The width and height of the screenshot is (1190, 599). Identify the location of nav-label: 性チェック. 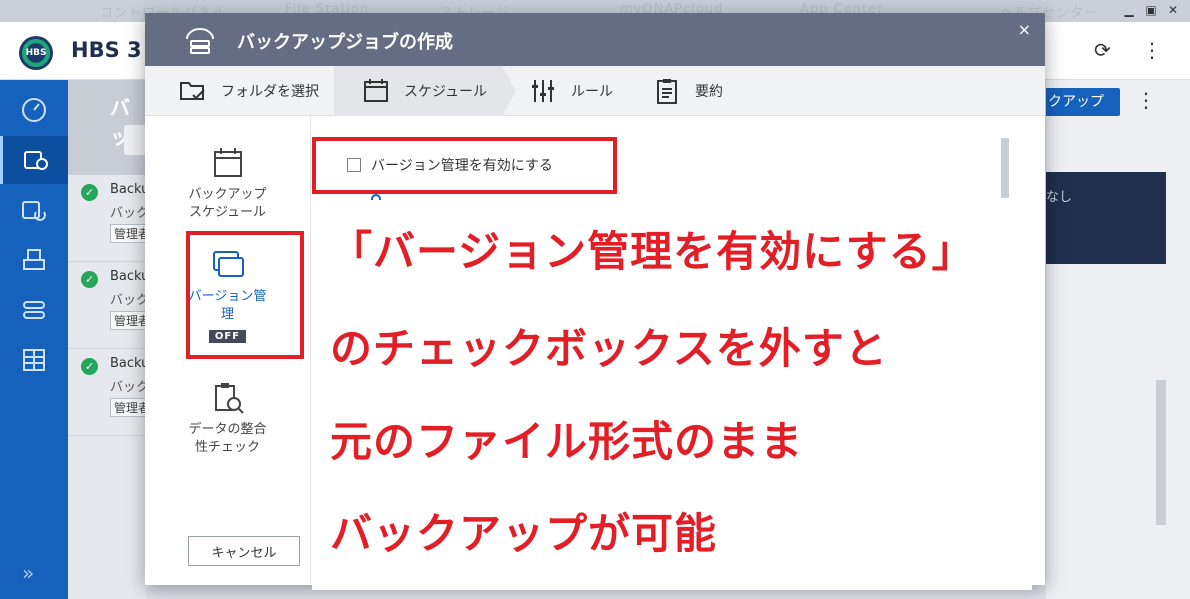
(227, 447).